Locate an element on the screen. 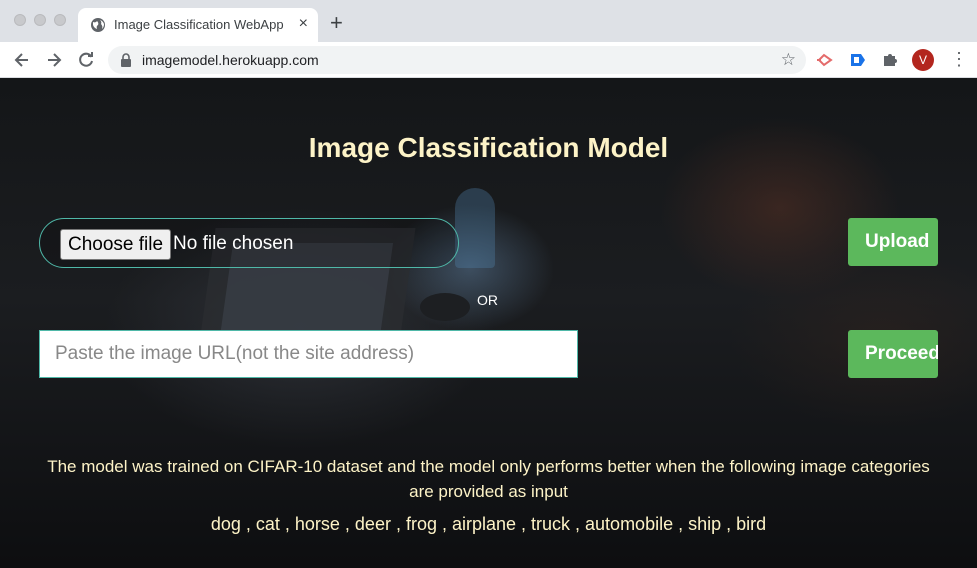  address-bar: imagemodel.herokuapp.com ☆ is located at coordinates (457, 60).